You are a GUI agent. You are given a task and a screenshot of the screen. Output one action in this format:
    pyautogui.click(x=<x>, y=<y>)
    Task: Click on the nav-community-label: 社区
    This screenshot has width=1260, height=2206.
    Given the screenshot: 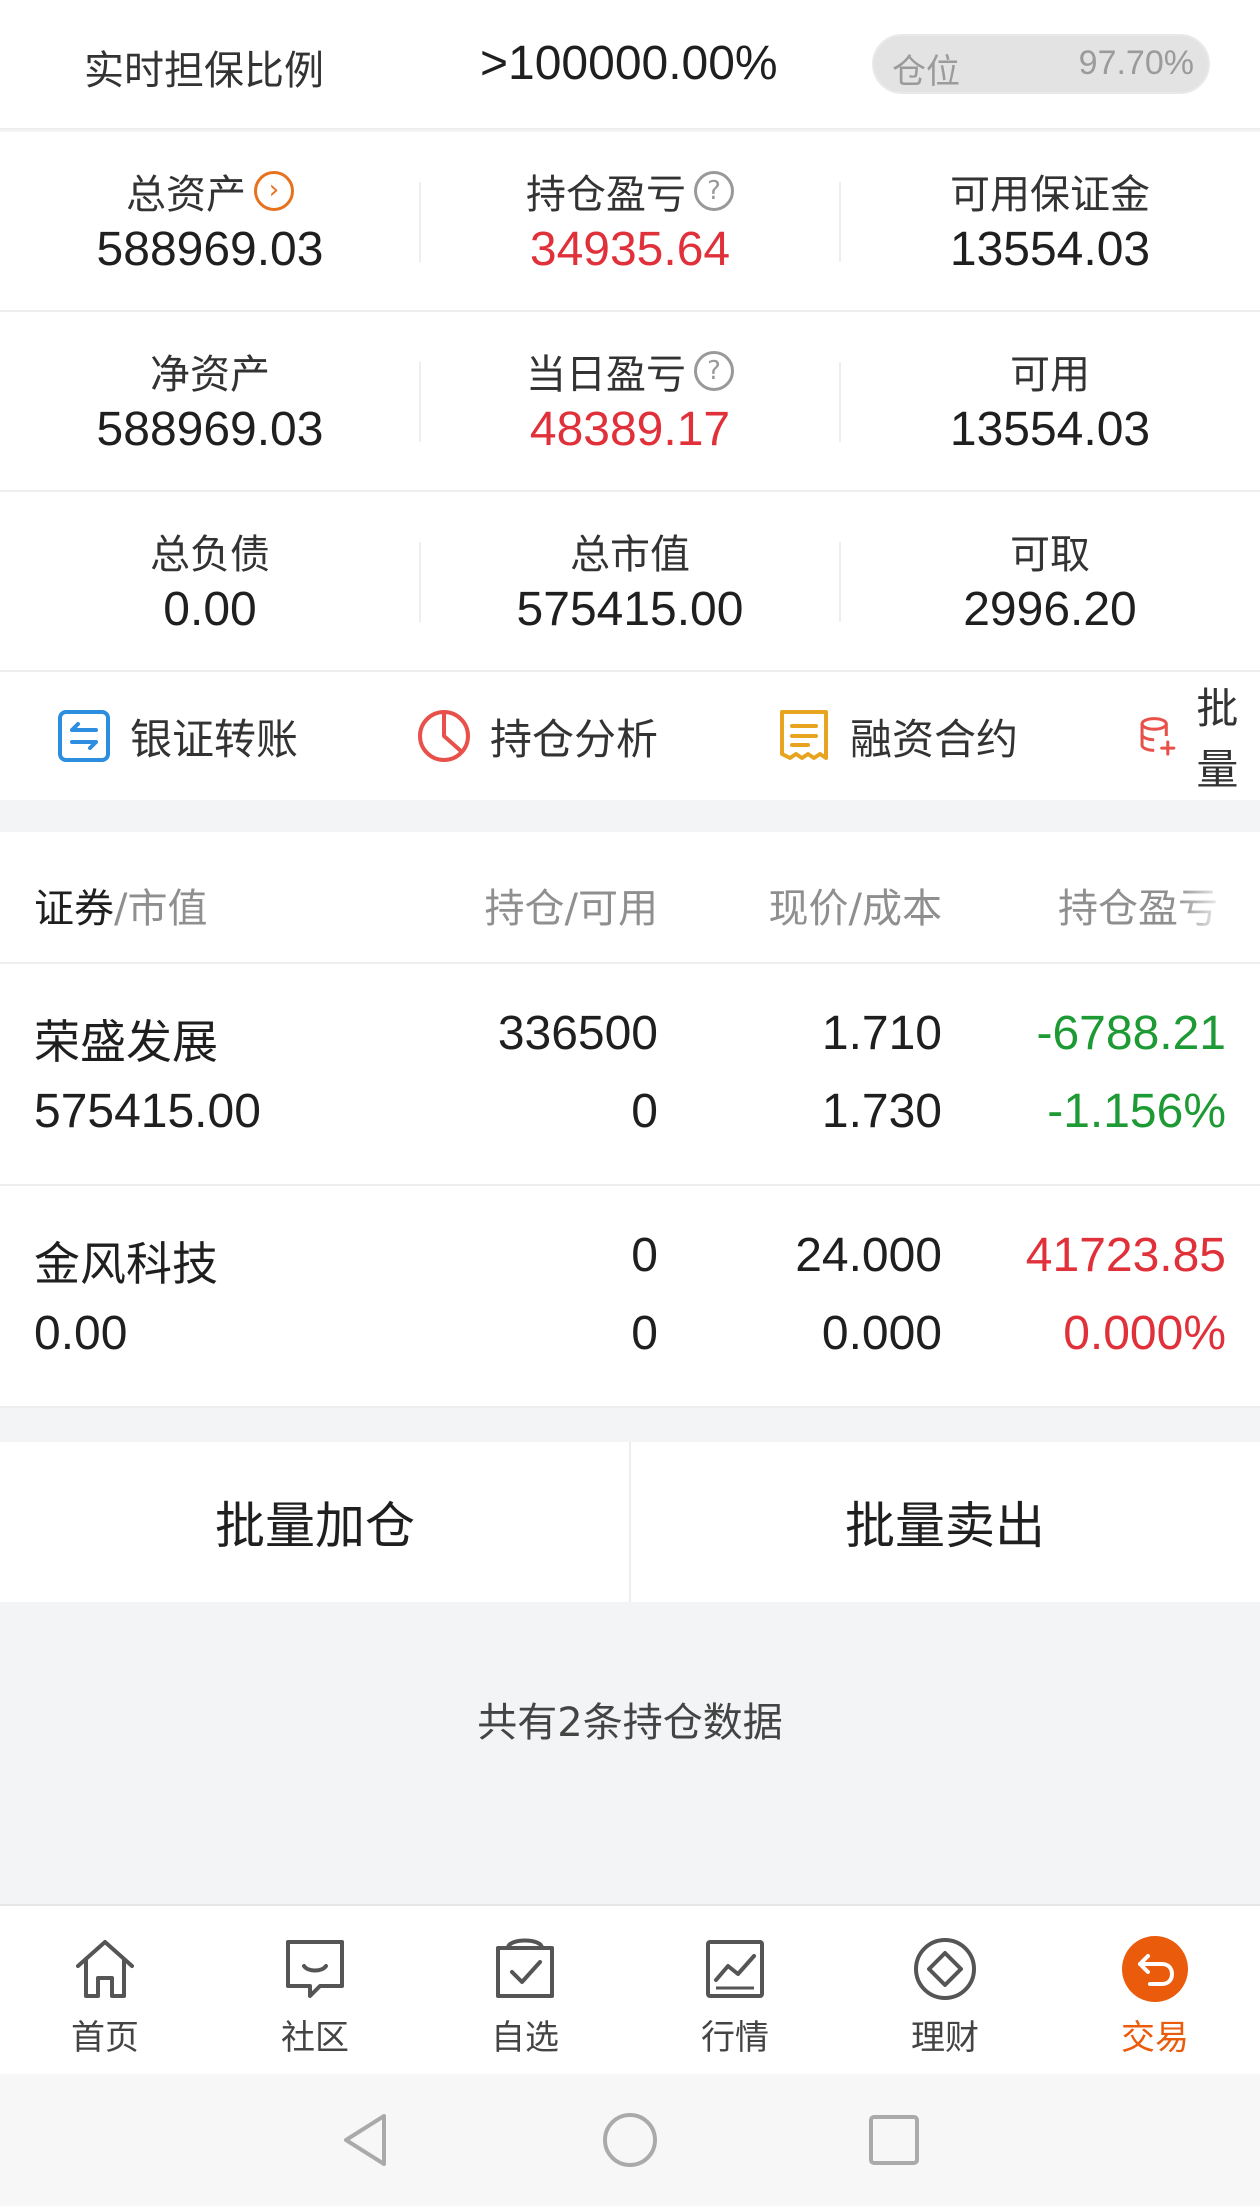 What is the action you would take?
    pyautogui.click(x=315, y=2038)
    